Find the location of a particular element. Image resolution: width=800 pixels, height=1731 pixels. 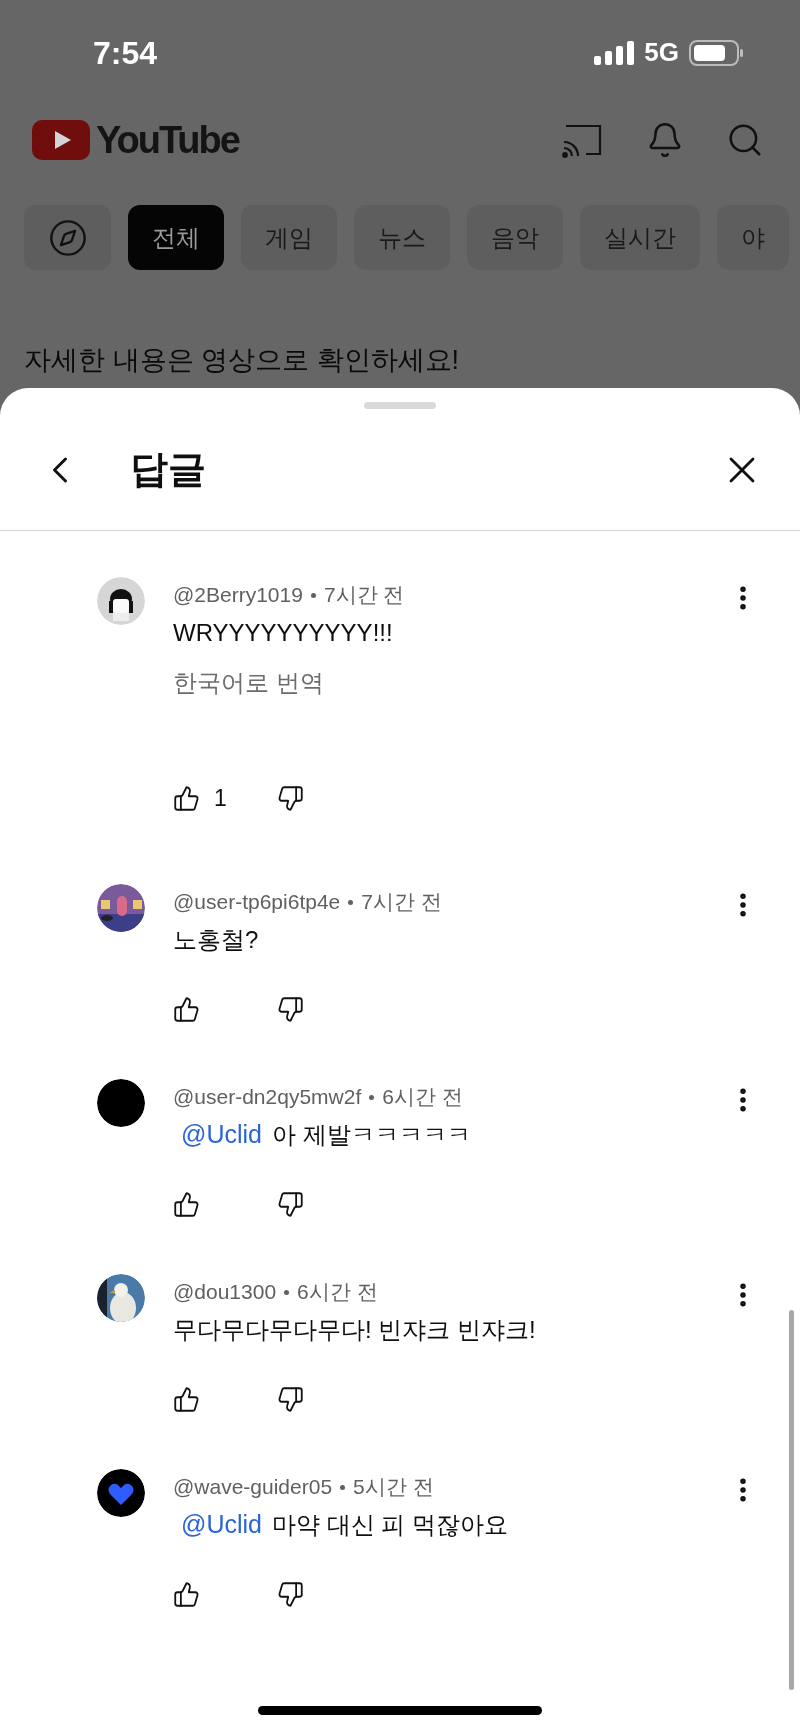

sheet-title: 답글 is located at coordinates (168, 469).